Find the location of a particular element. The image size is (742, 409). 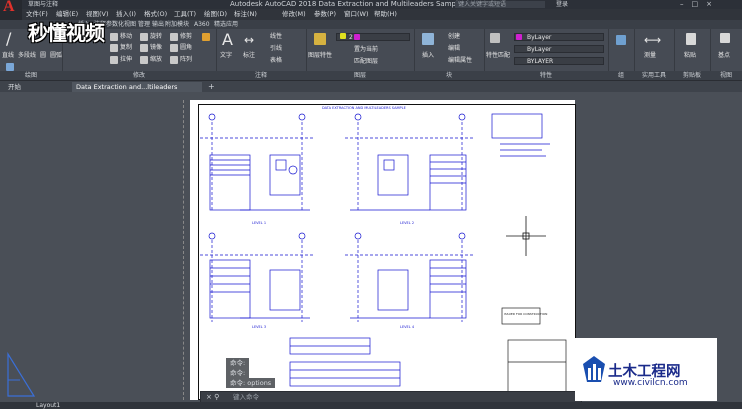

doc-tab-active: Data Extraction and...ltileaders Sample* is located at coordinates (137, 91).